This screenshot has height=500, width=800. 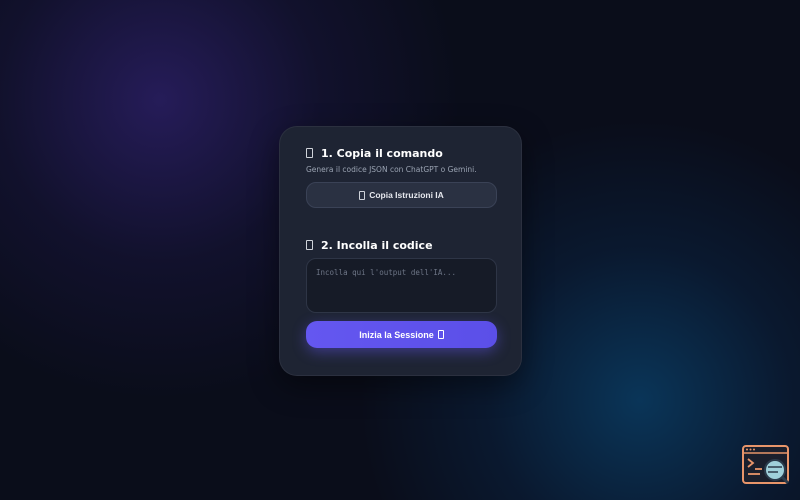 I want to click on step-copy-title-text: 1. Copia il comando, so click(x=382, y=153).